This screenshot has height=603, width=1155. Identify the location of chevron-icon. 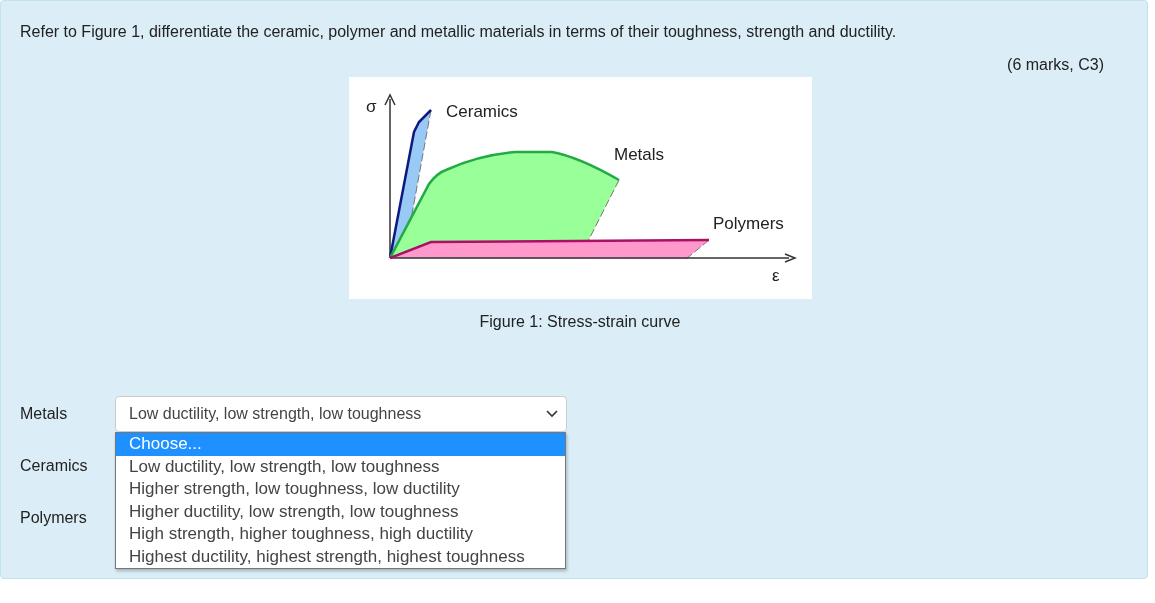
(552, 414).